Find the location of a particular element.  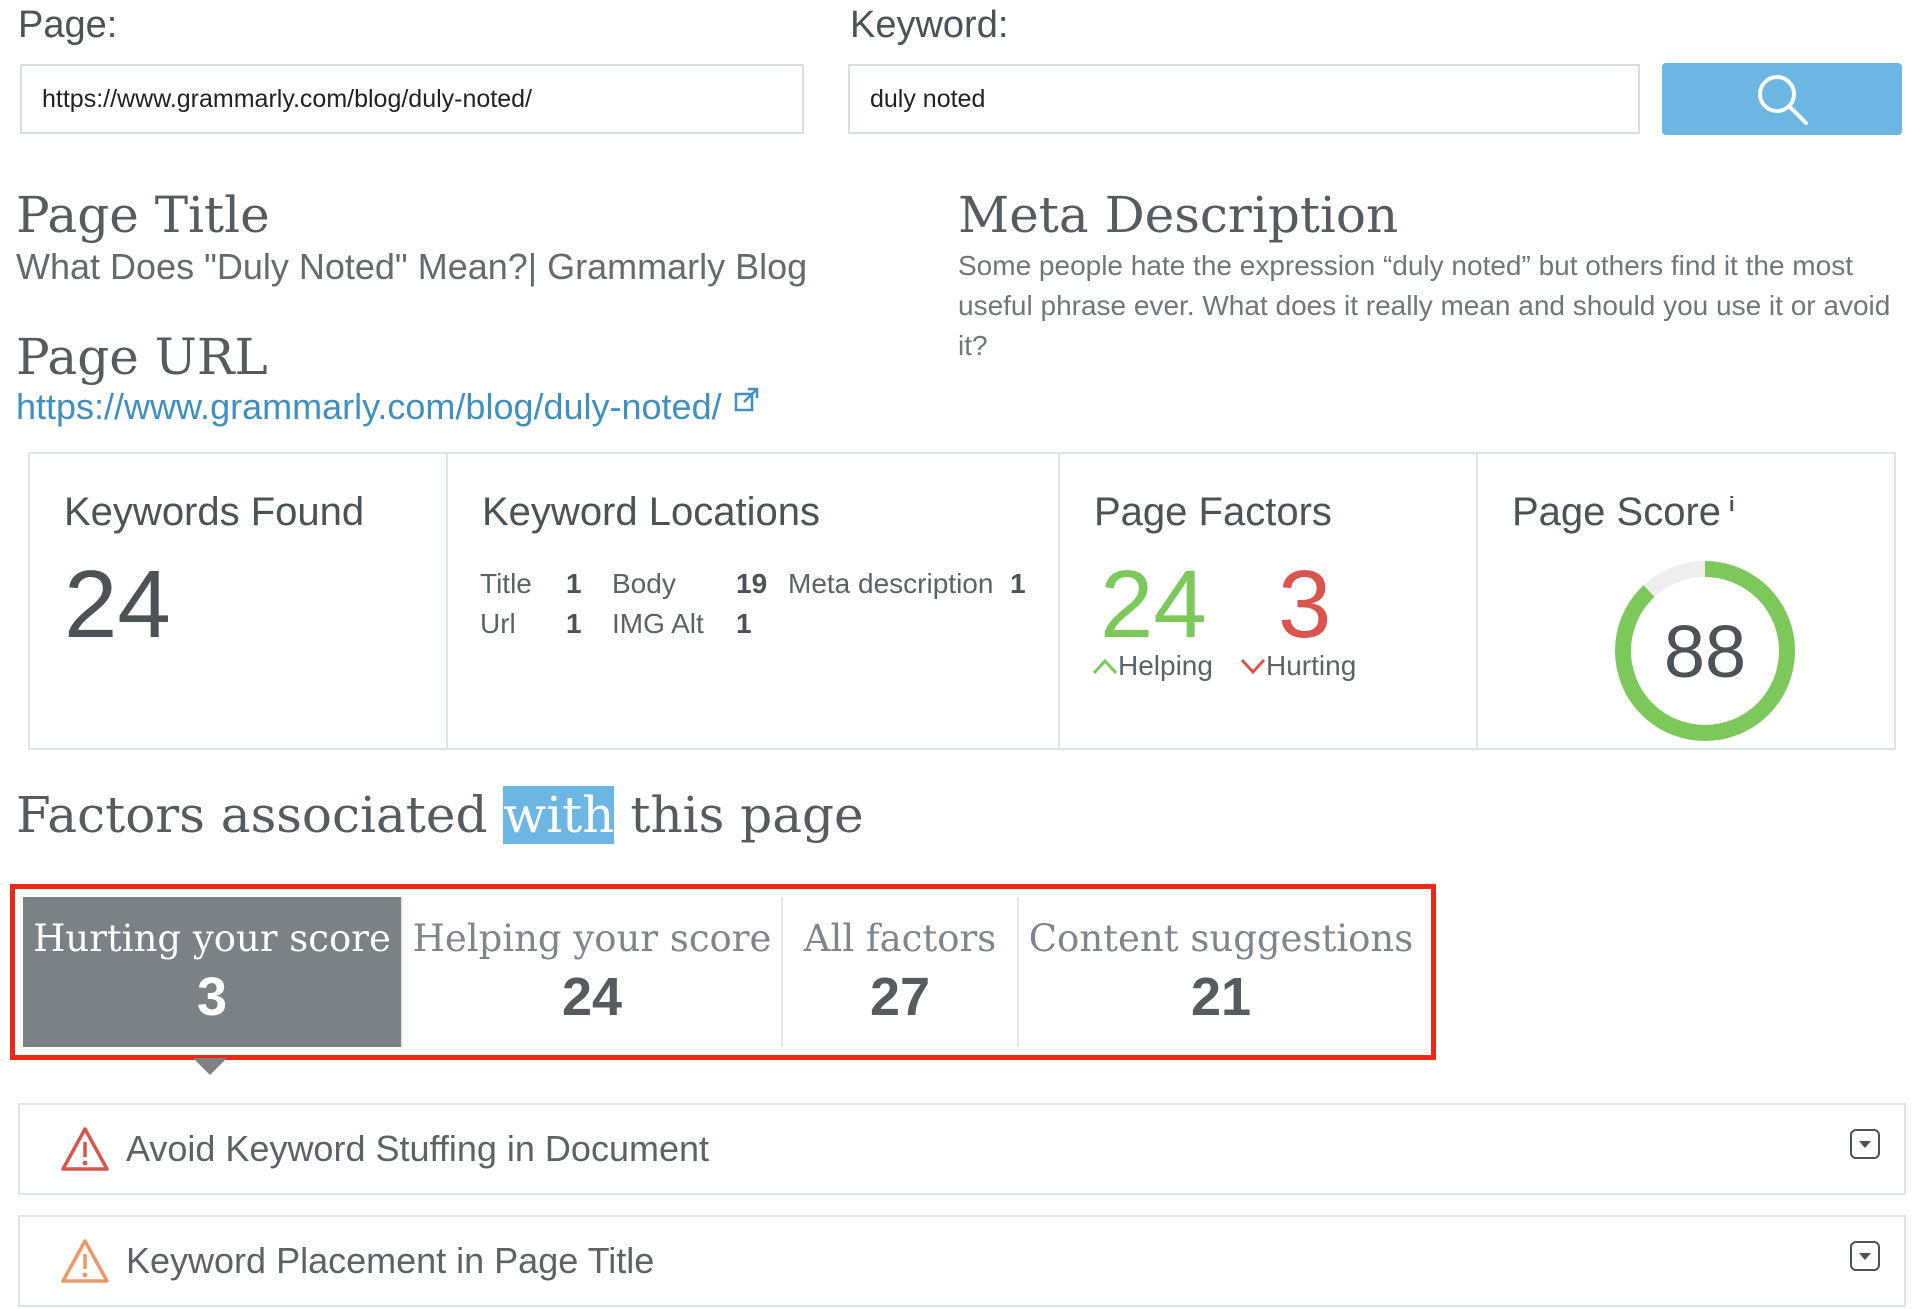

page-score-card: Page Score i 88 is located at coordinates (1686, 601).